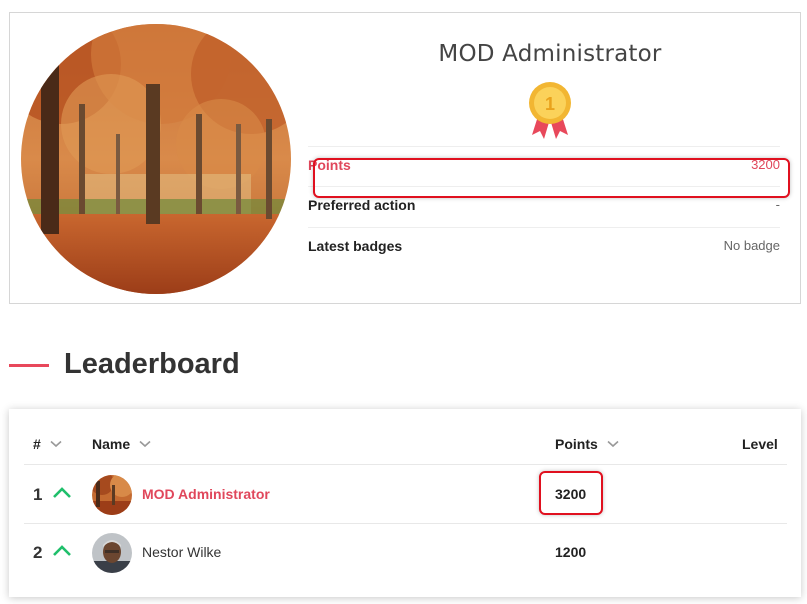  I want to click on stat-value: No badge, so click(751, 245).